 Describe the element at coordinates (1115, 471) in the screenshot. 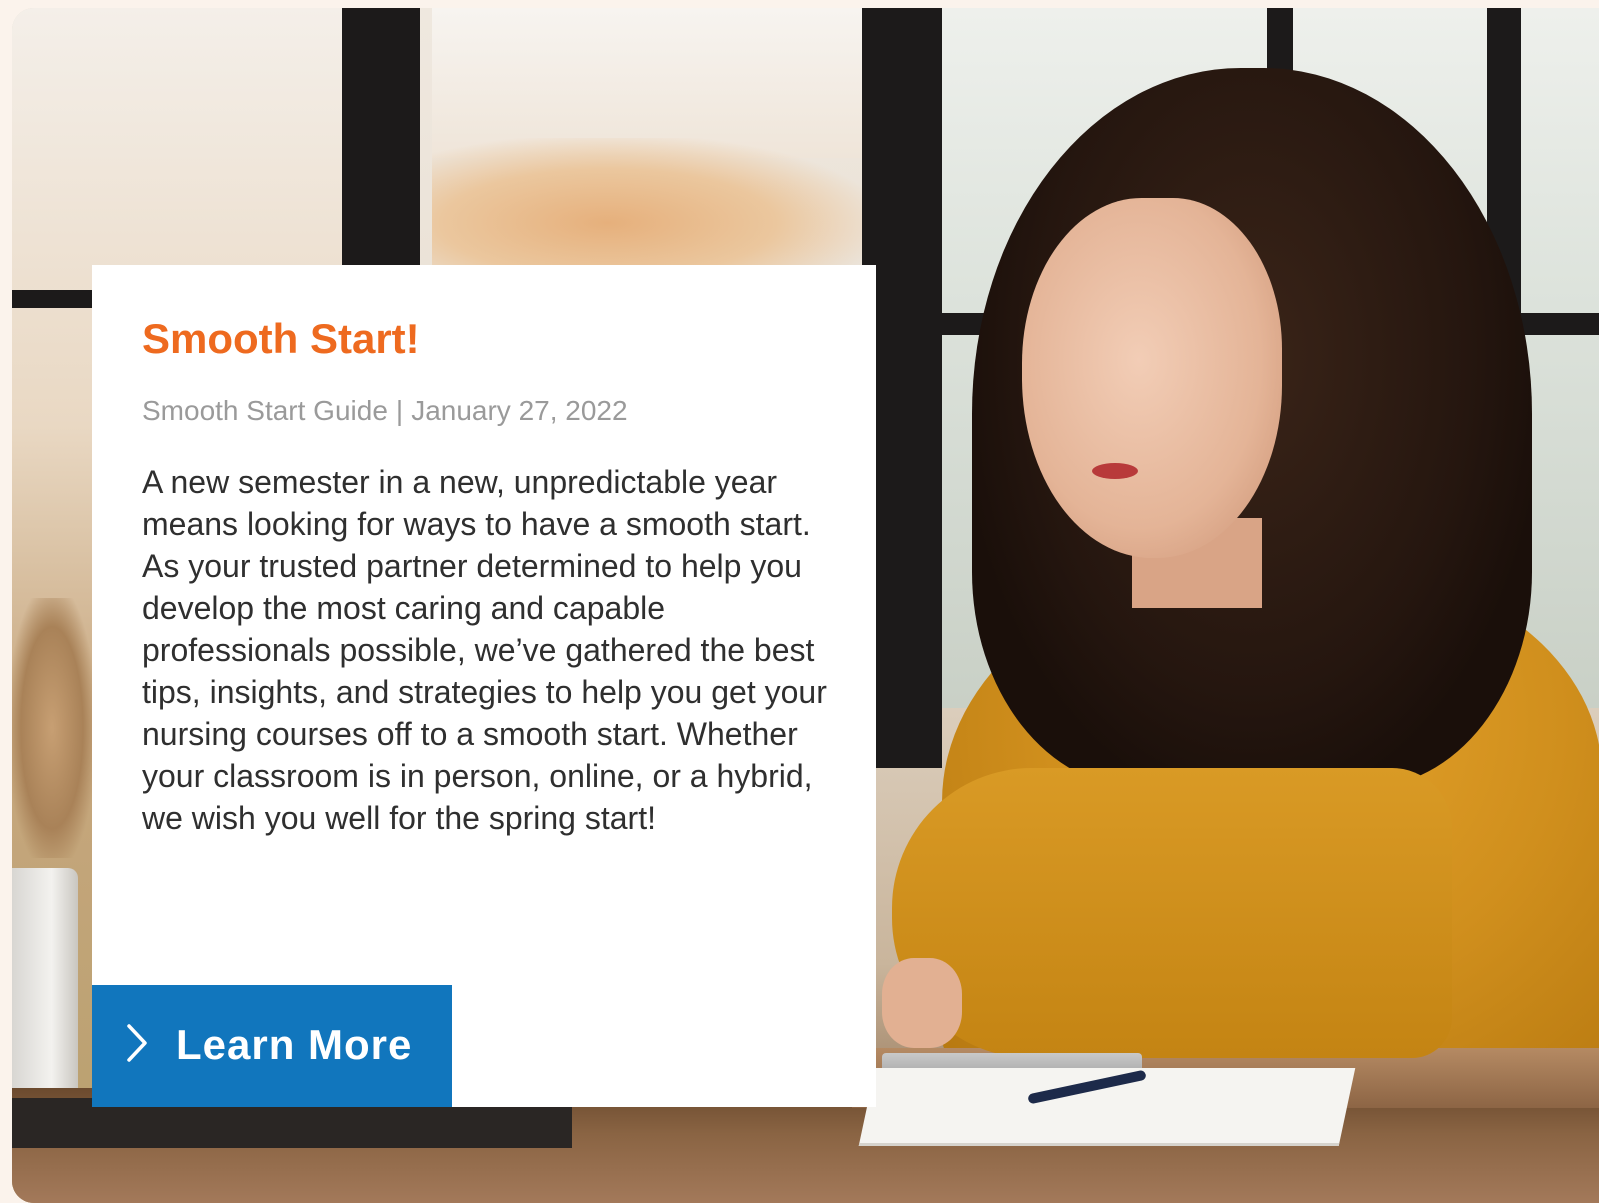

I see `photo-woman-lips` at that location.